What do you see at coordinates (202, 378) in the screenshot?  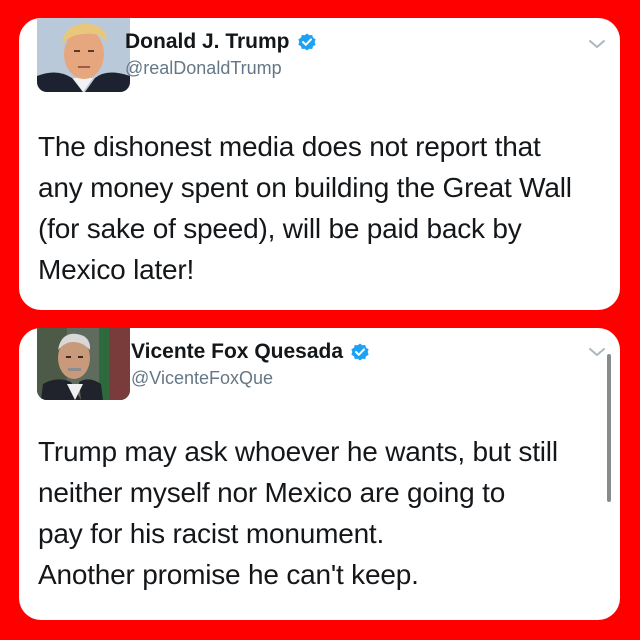 I see `author-handle: @VicenteFoxQue` at bounding box center [202, 378].